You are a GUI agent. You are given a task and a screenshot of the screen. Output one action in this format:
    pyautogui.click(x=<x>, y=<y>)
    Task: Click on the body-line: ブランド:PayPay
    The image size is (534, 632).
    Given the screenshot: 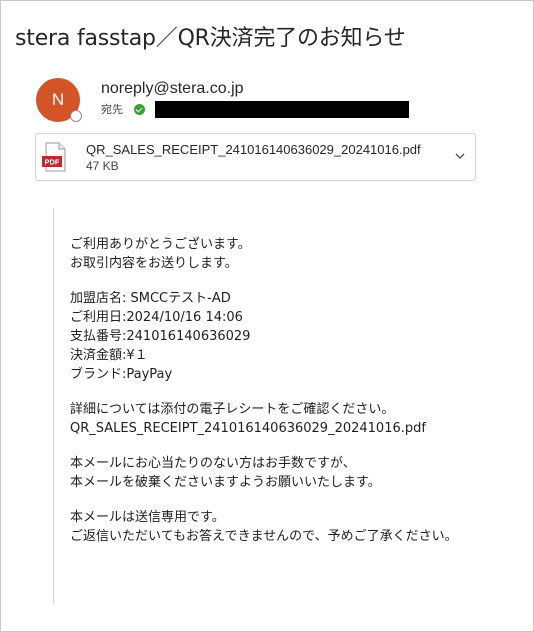 What is the action you would take?
    pyautogui.click(x=121, y=374)
    